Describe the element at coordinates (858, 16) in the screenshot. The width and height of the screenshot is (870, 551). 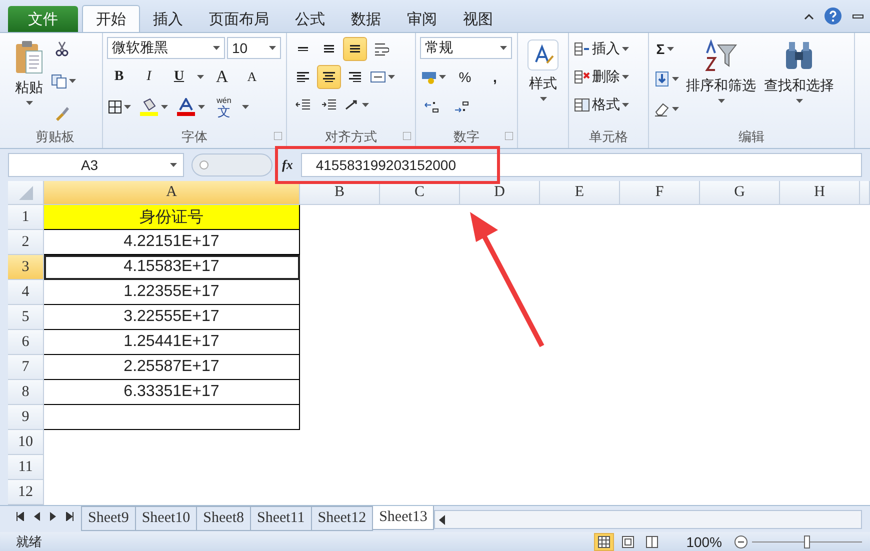
I see `restore-icon` at that location.